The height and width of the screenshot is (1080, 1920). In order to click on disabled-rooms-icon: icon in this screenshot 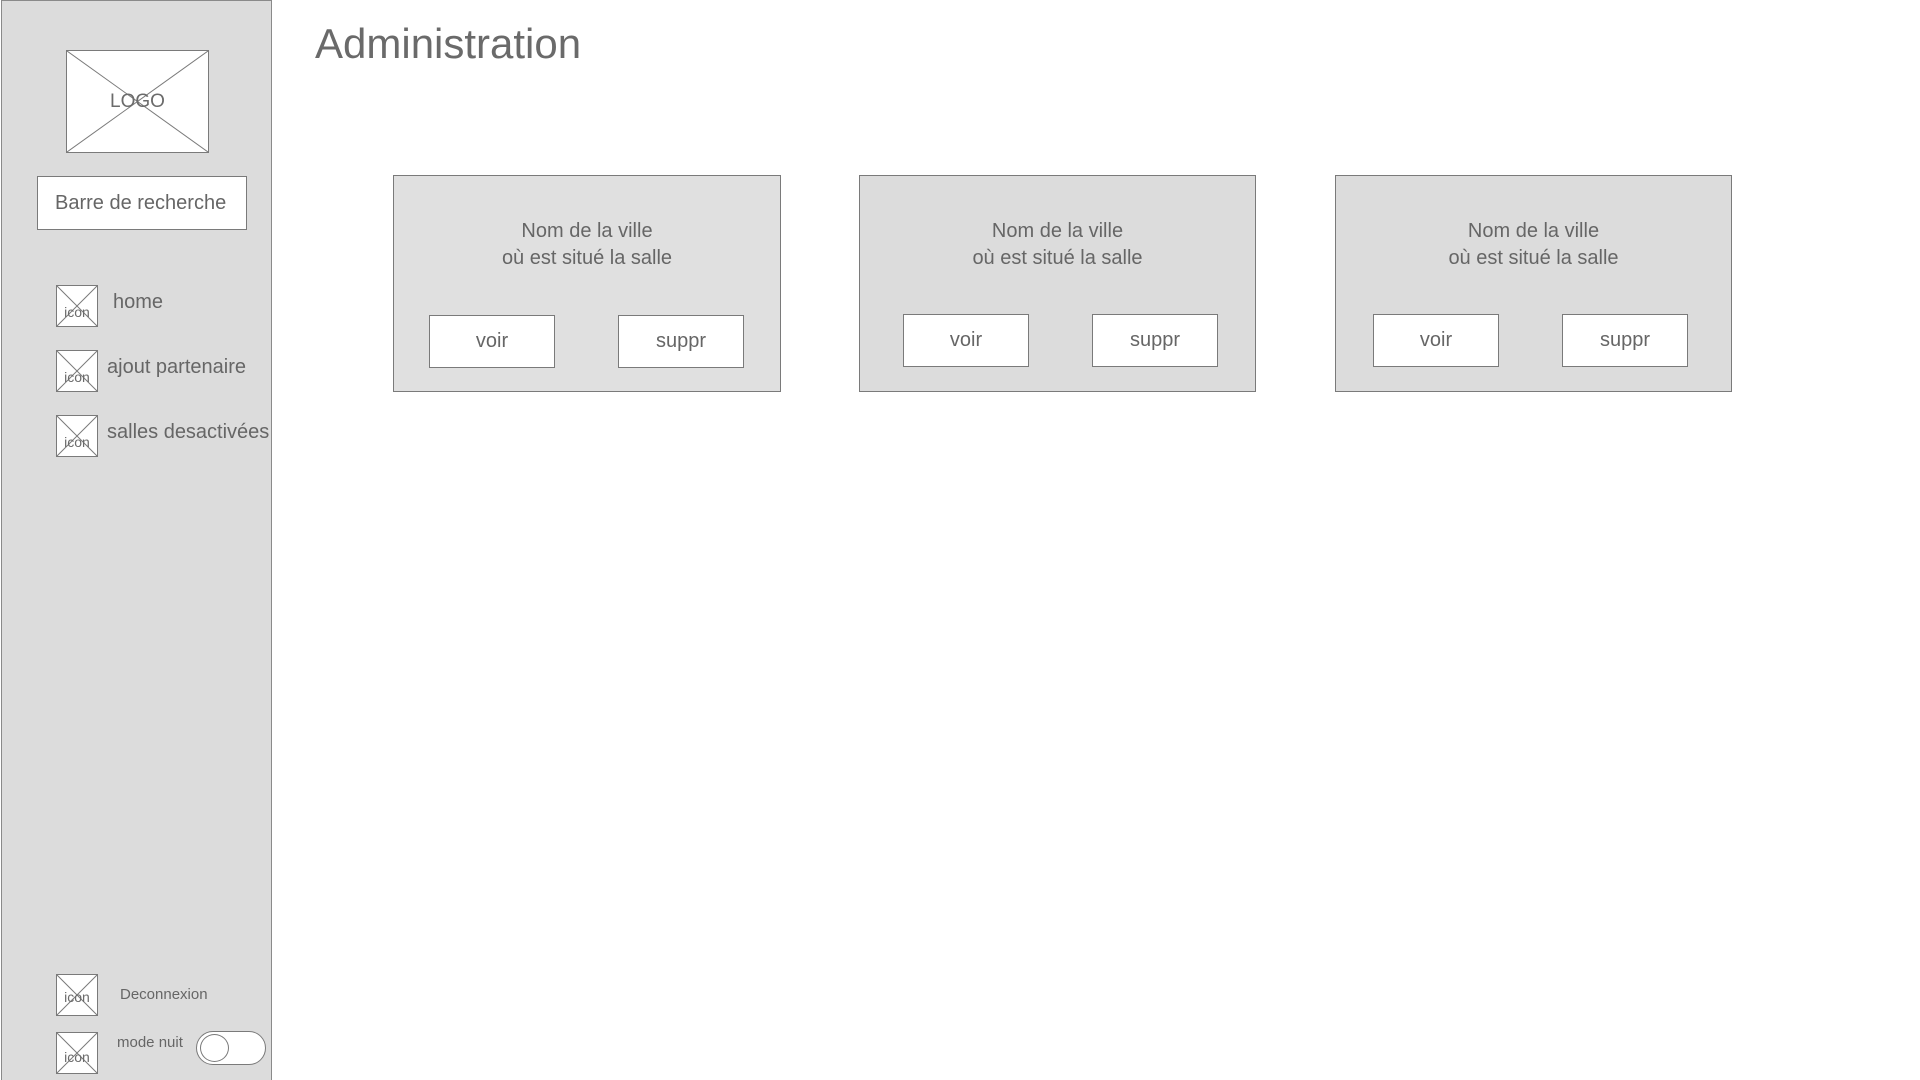, I will do `click(77, 436)`.